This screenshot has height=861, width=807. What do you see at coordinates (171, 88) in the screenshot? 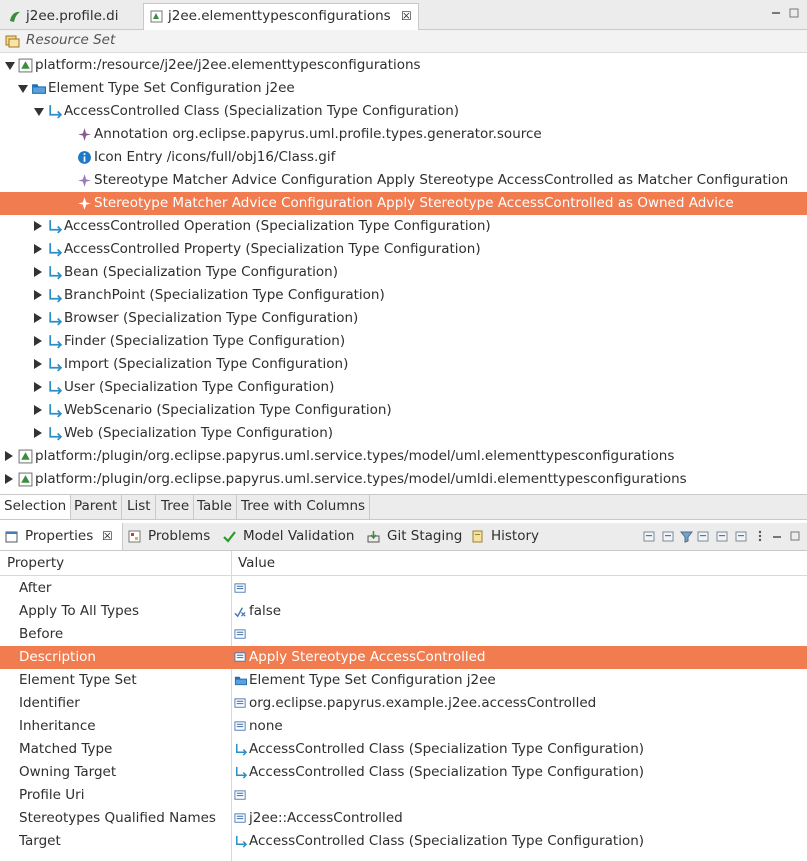
I see `tree-item-label: Element Type Set Configuration j2ee` at bounding box center [171, 88].